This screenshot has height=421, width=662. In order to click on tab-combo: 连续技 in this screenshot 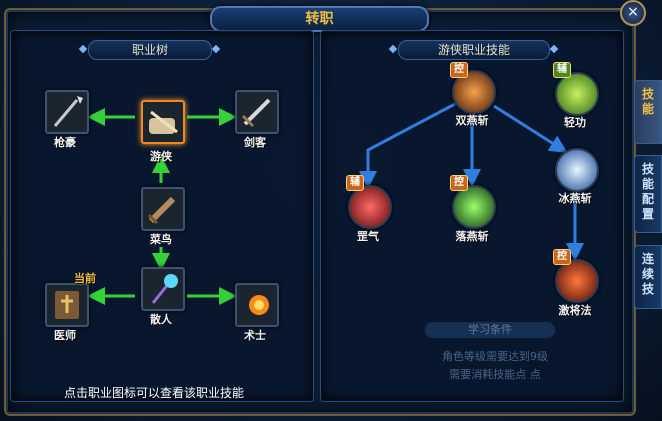, I will do `click(648, 277)`.